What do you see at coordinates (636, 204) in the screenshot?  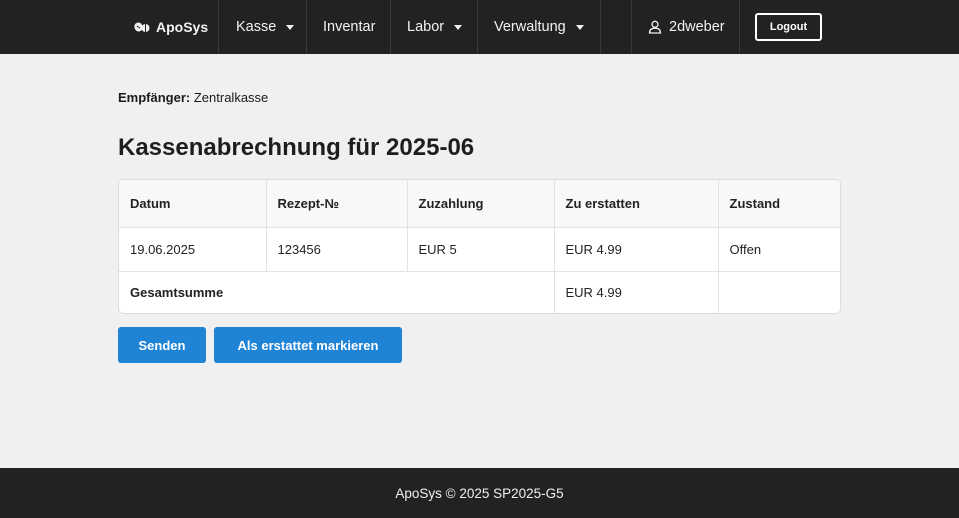 I see `column-header-zu-erstatten: Zu erstatten` at bounding box center [636, 204].